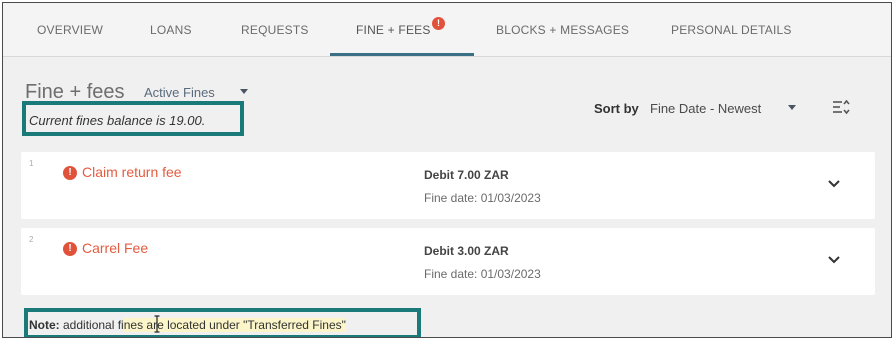 This screenshot has width=895, height=341. I want to click on tab-requests: REQUESTS, so click(275, 30).